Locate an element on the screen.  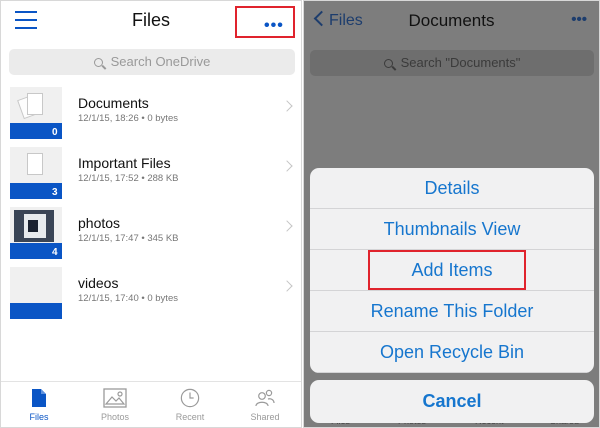
ellipsis-icon: ••• is located at coordinates (274, 25).